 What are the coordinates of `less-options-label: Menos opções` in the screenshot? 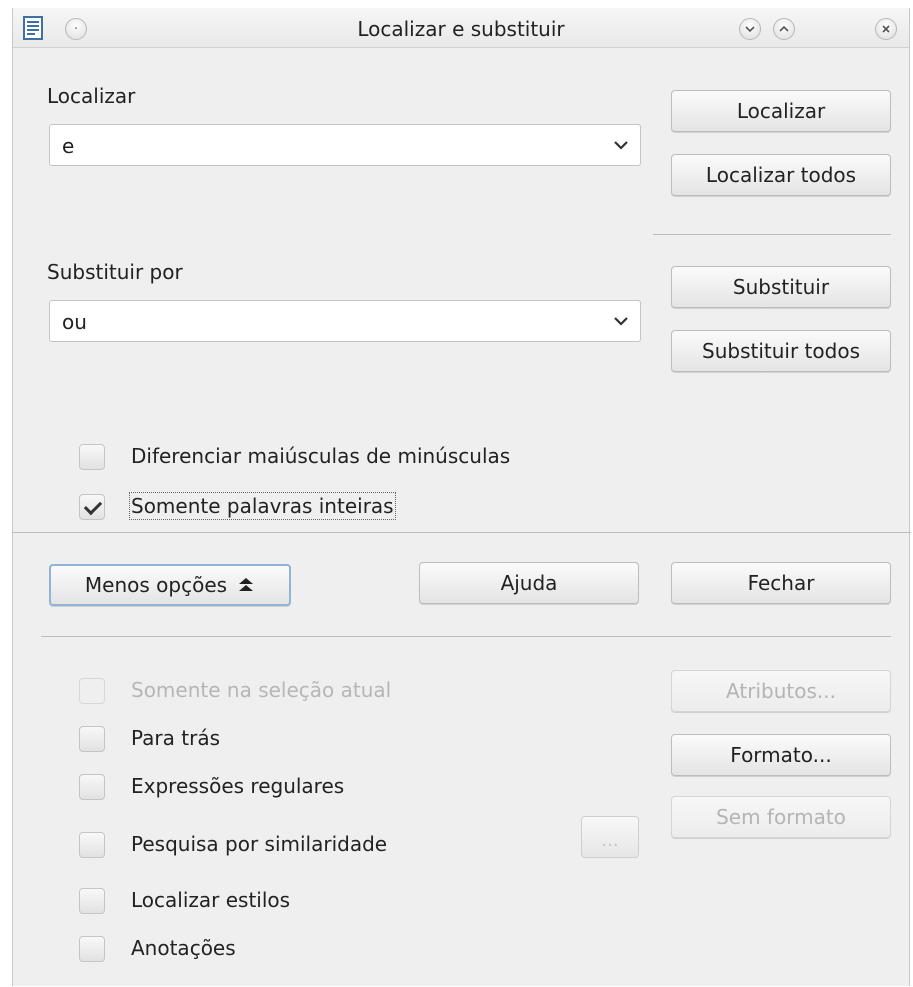 It's located at (156, 585).